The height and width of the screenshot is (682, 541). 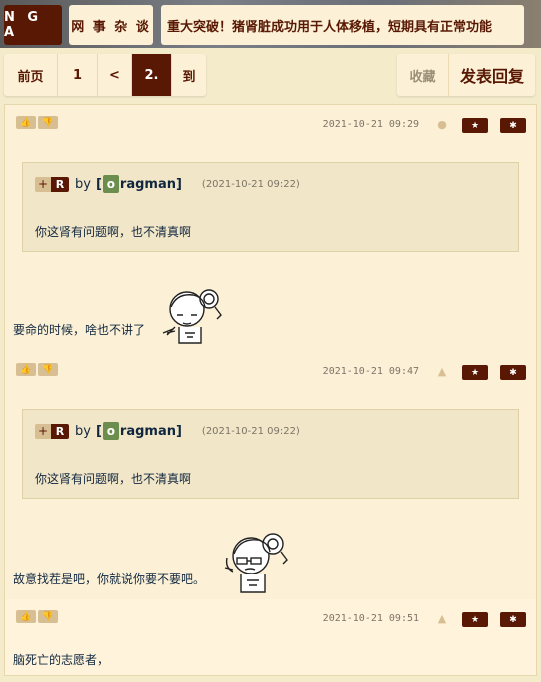 I want to click on prev-page-button: 前页, so click(x=31, y=75).